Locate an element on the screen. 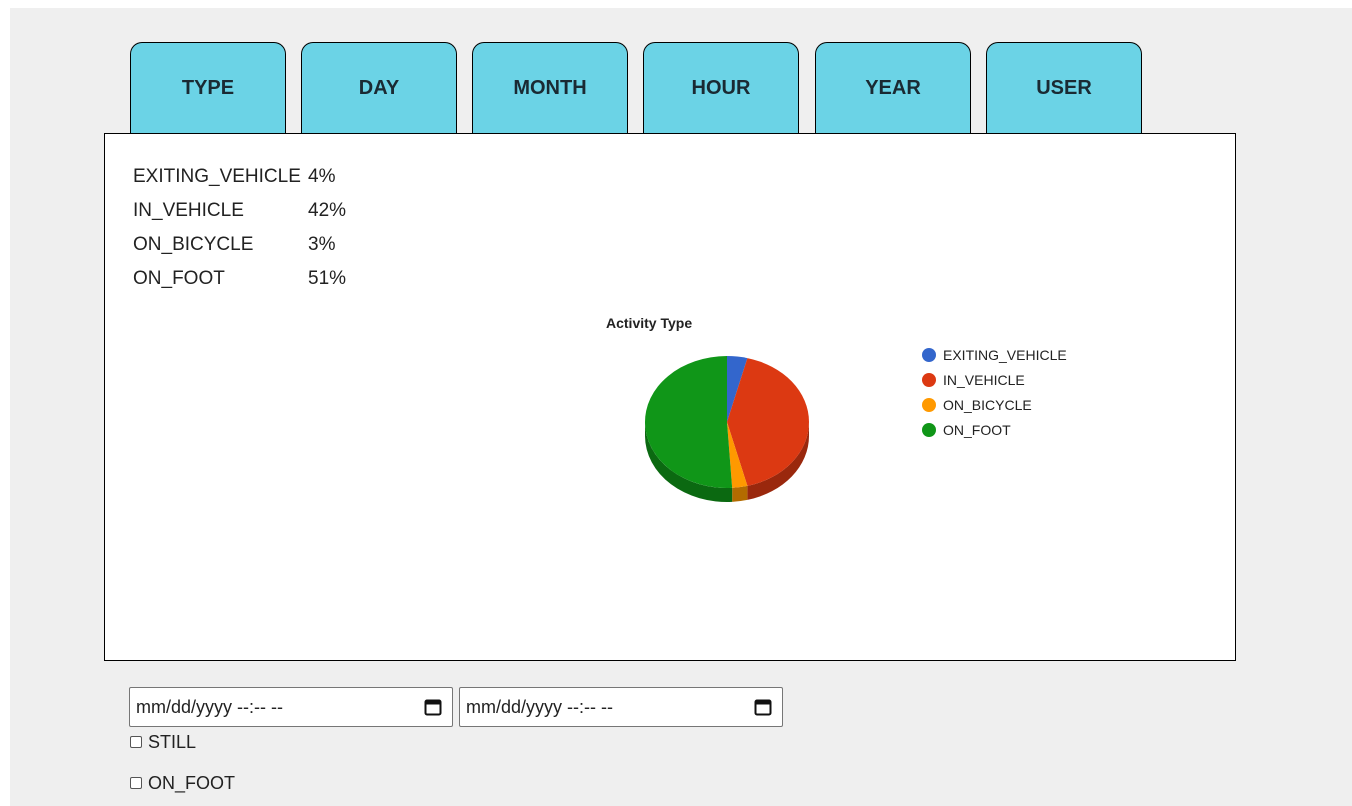 This screenshot has width=1352, height=806. legend-label: ON_FOOT is located at coordinates (977, 430).